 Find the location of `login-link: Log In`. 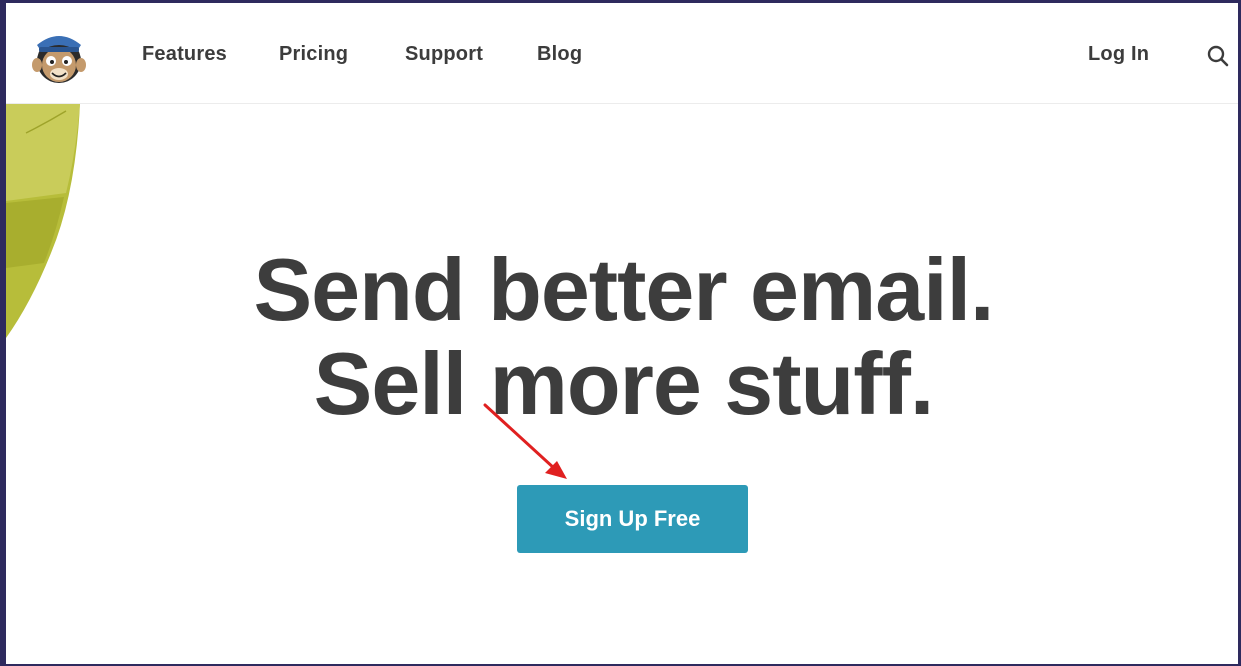

login-link: Log In is located at coordinates (1118, 54).